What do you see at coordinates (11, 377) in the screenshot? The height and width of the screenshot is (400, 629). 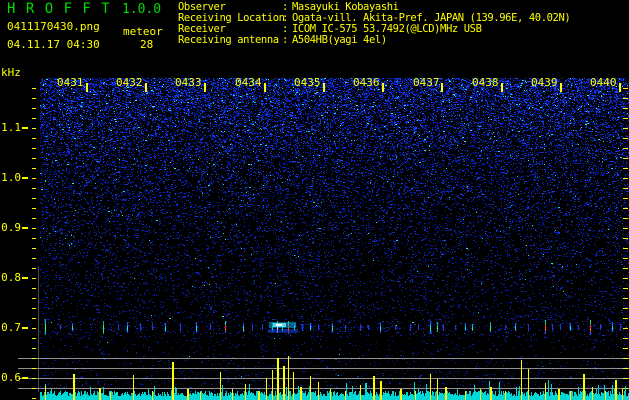 I see `freq-label-0-6: 0.6` at bounding box center [11, 377].